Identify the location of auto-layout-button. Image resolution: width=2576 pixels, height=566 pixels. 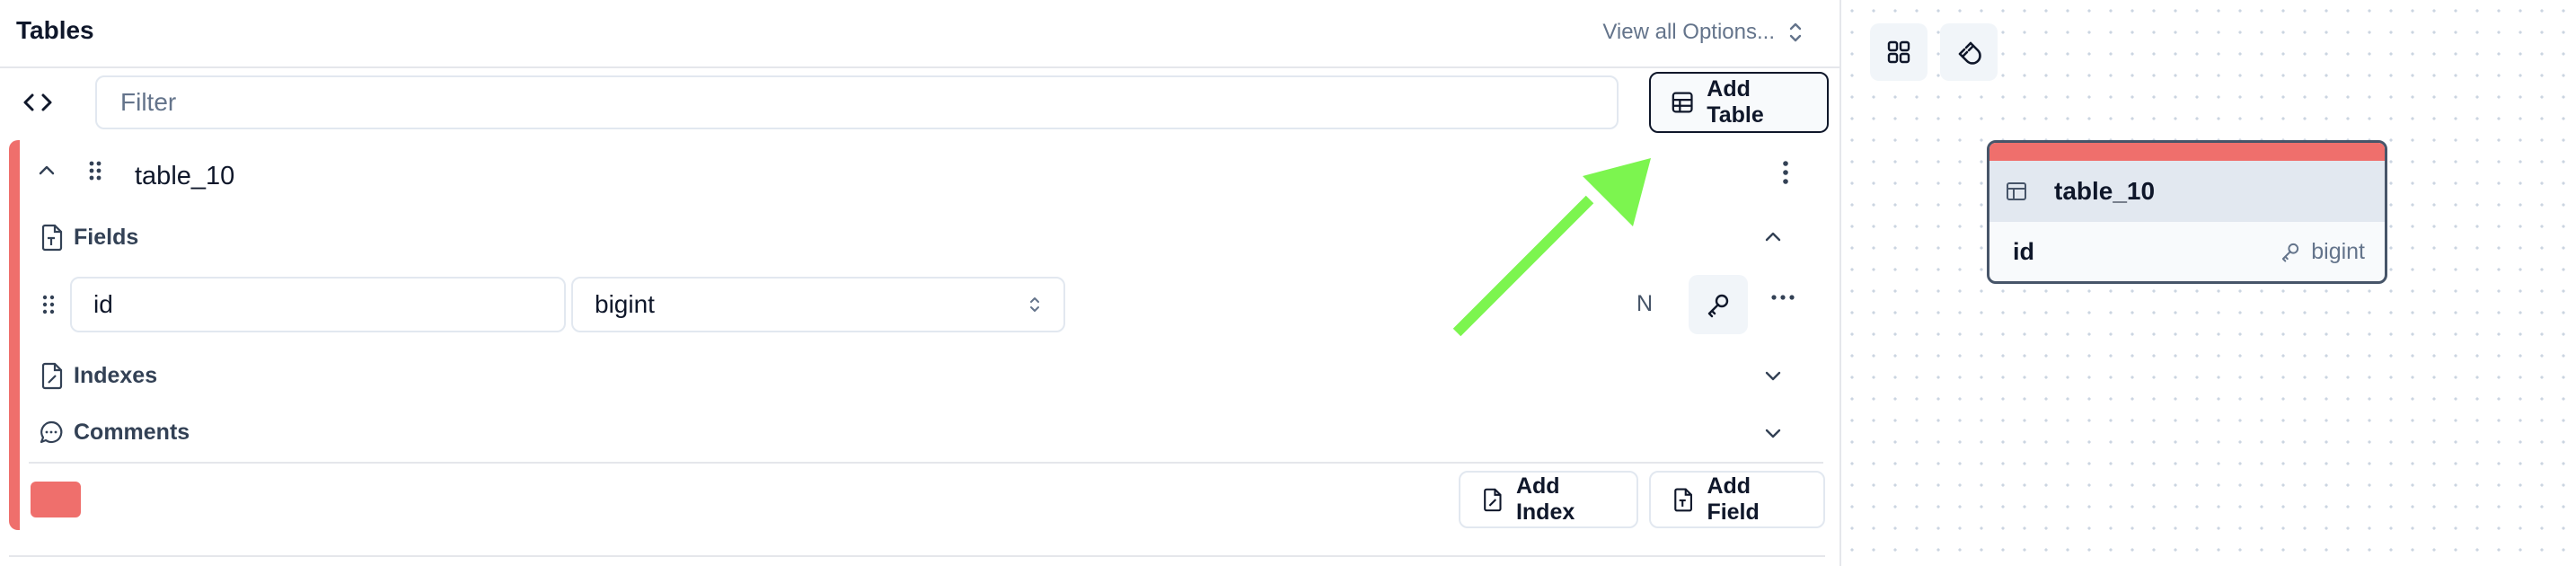
(1899, 52).